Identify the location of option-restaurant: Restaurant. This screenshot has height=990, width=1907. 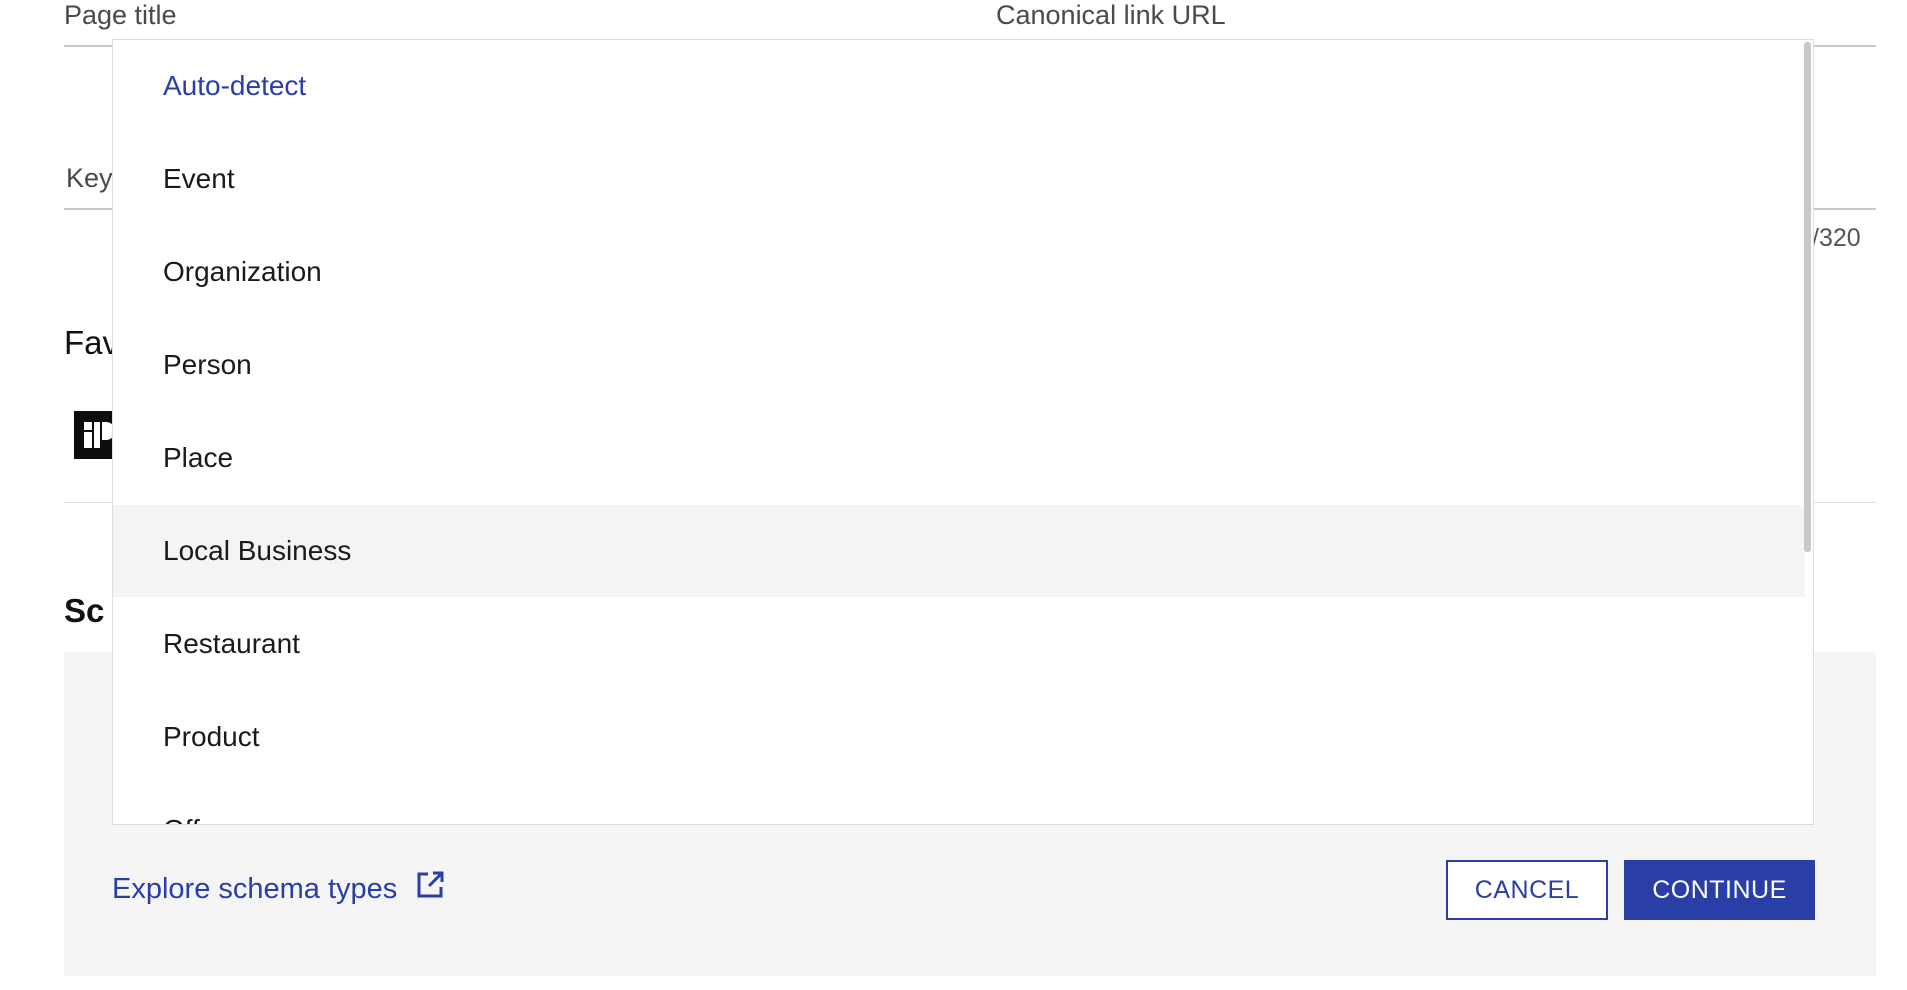
(959, 644).